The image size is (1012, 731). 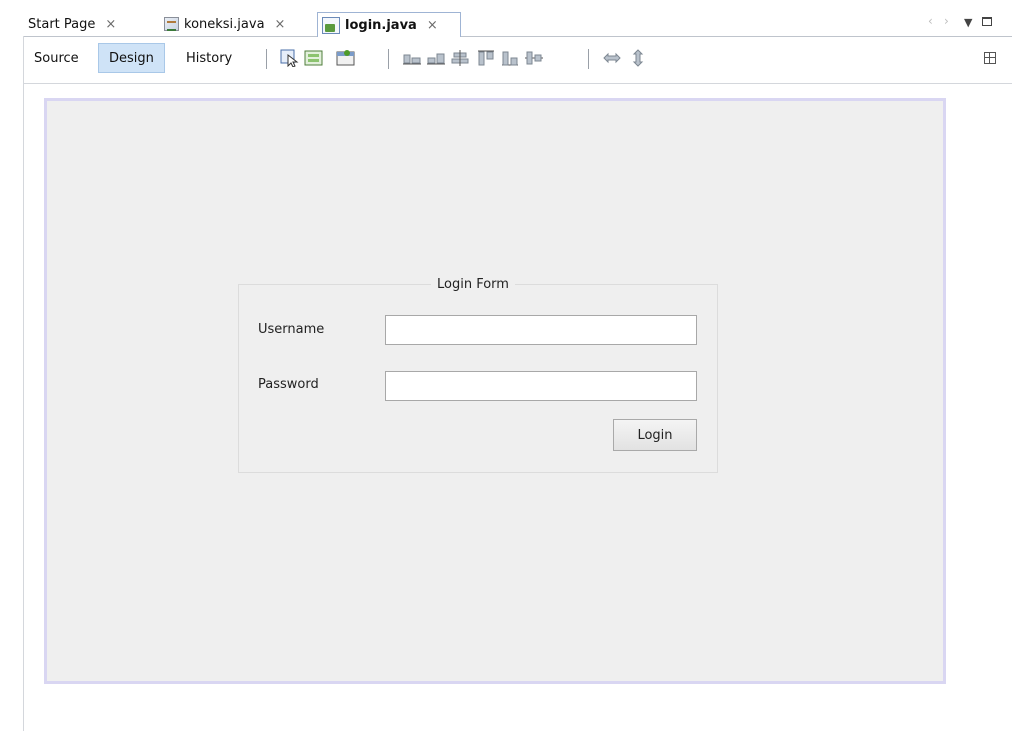 What do you see at coordinates (290, 58) in the screenshot?
I see `selection-mode-icon` at bounding box center [290, 58].